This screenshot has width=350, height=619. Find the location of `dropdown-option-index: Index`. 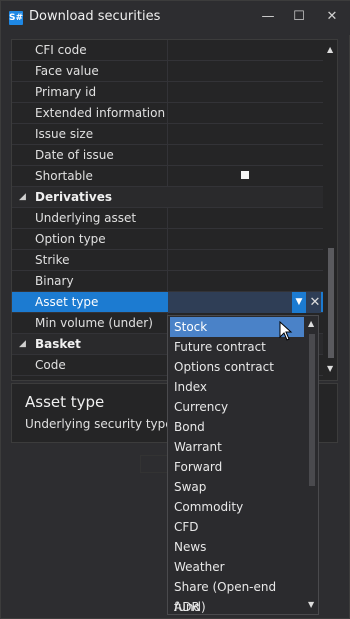

dropdown-option-index: Index is located at coordinates (237, 387).